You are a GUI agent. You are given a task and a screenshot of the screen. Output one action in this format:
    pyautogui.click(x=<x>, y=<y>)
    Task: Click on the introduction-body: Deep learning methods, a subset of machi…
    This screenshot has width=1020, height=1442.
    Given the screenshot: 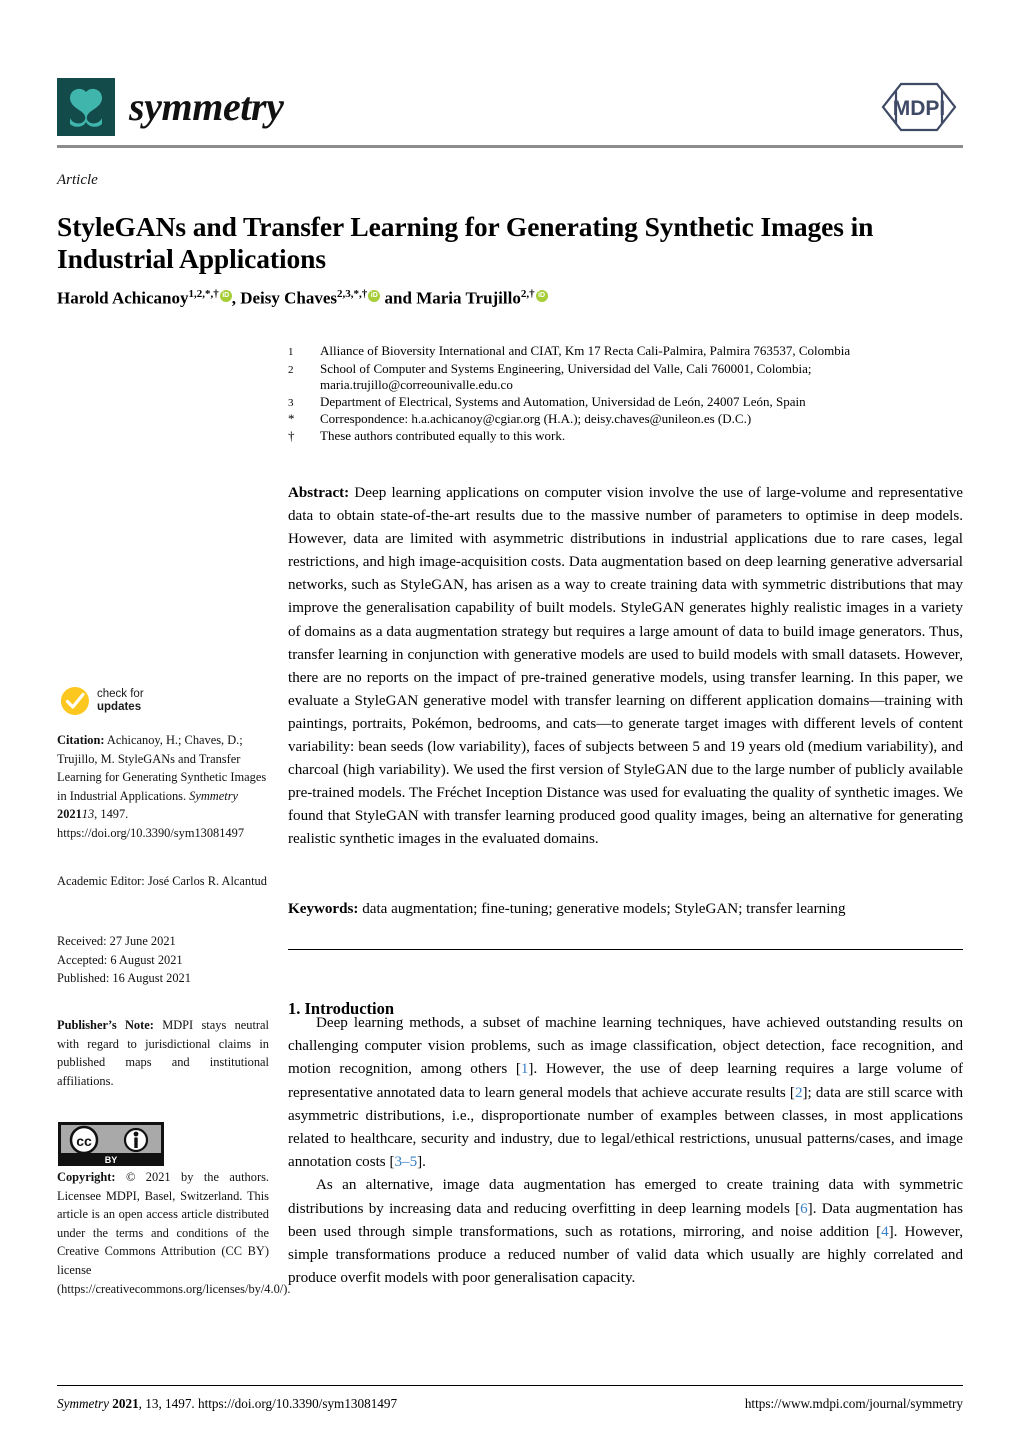 What is the action you would take?
    pyautogui.click(x=625, y=1151)
    